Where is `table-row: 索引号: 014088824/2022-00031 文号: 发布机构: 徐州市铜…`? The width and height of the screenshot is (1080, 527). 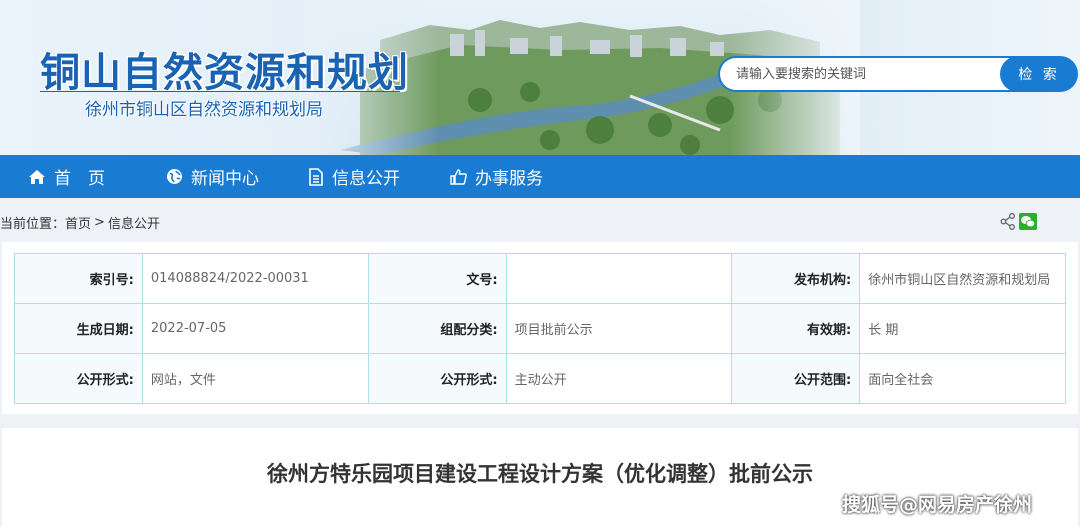 table-row: 索引号: 014088824/2022-00031 文号: 发布机构: 徐州市铜… is located at coordinates (540, 278).